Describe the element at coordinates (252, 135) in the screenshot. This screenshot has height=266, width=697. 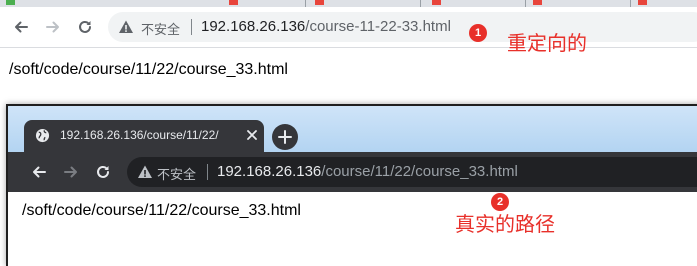
I see `close-icon` at that location.